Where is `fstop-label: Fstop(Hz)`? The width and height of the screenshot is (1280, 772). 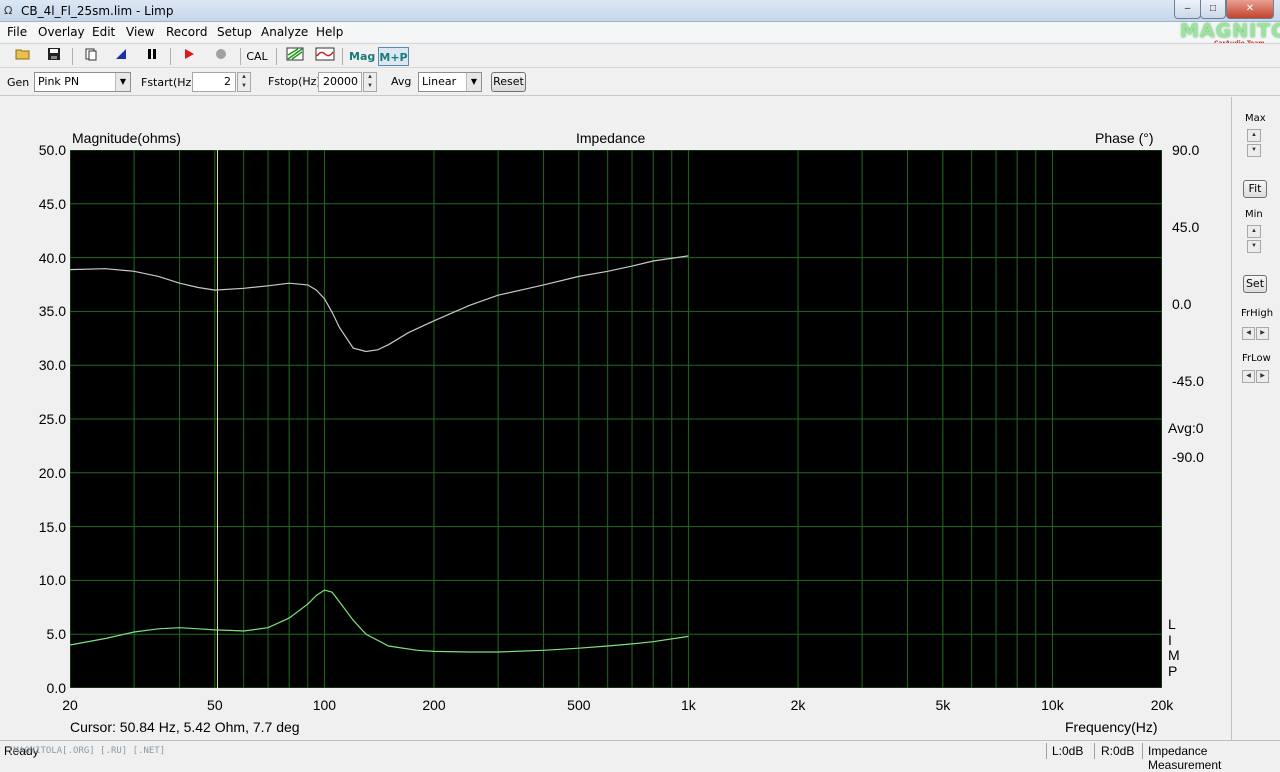 fstop-label: Fstop(Hz) is located at coordinates (294, 81).